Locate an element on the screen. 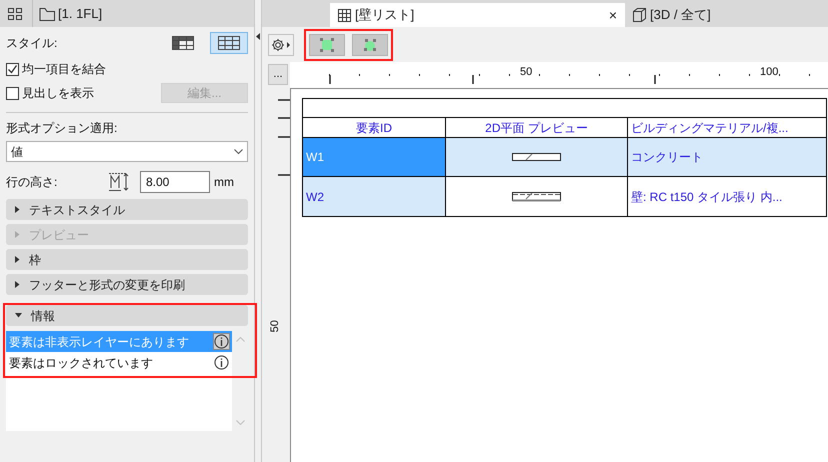 This screenshot has width=828, height=462. selection-shape-icon is located at coordinates (370, 45).